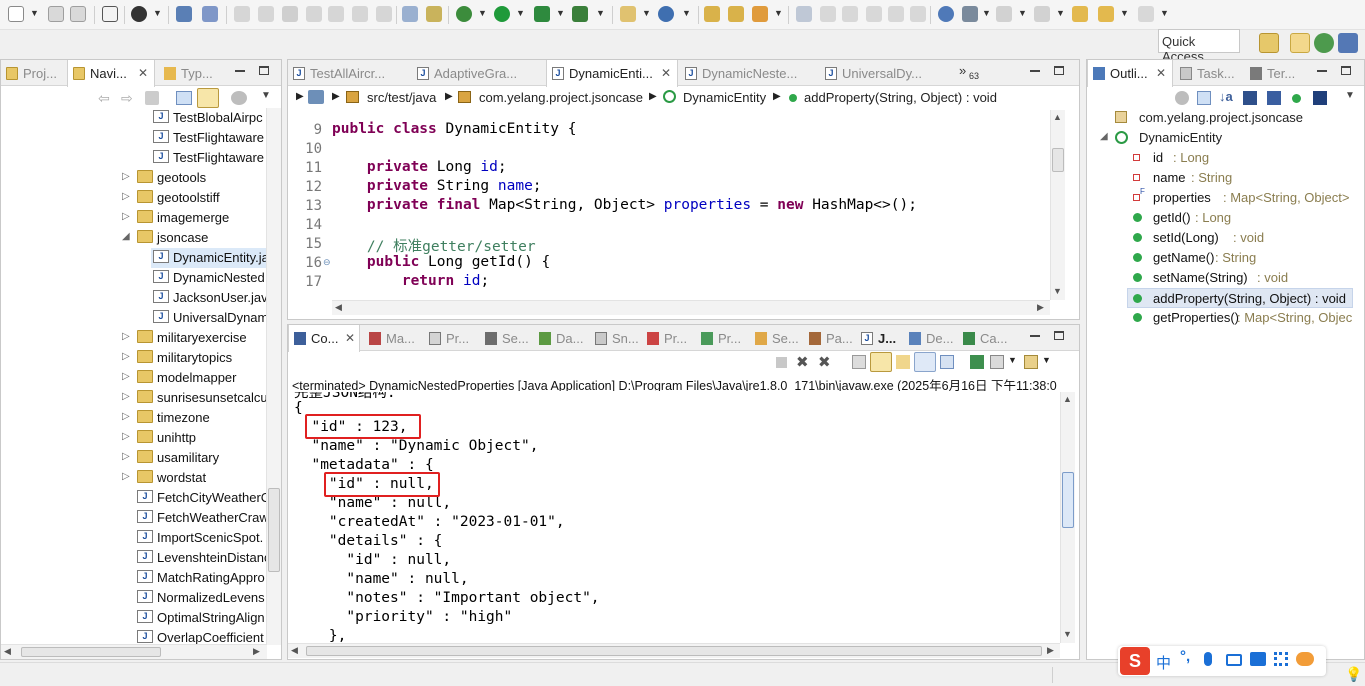 The width and height of the screenshot is (1365, 686). Describe the element at coordinates (1324, 43) in the screenshot. I see `debug-perspective-icon` at that location.